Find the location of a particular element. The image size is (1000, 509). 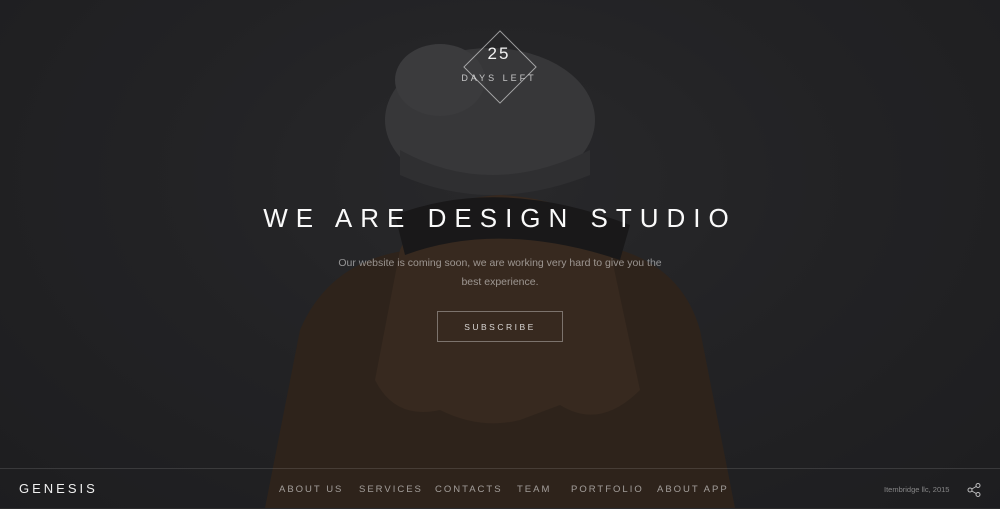

share-icon is located at coordinates (974, 490).